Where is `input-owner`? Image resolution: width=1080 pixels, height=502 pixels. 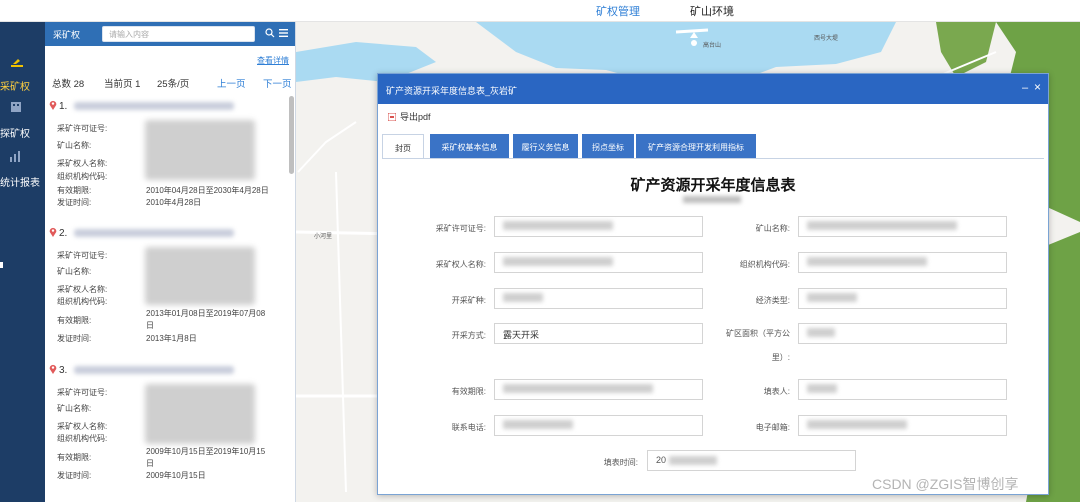 input-owner is located at coordinates (598, 262).